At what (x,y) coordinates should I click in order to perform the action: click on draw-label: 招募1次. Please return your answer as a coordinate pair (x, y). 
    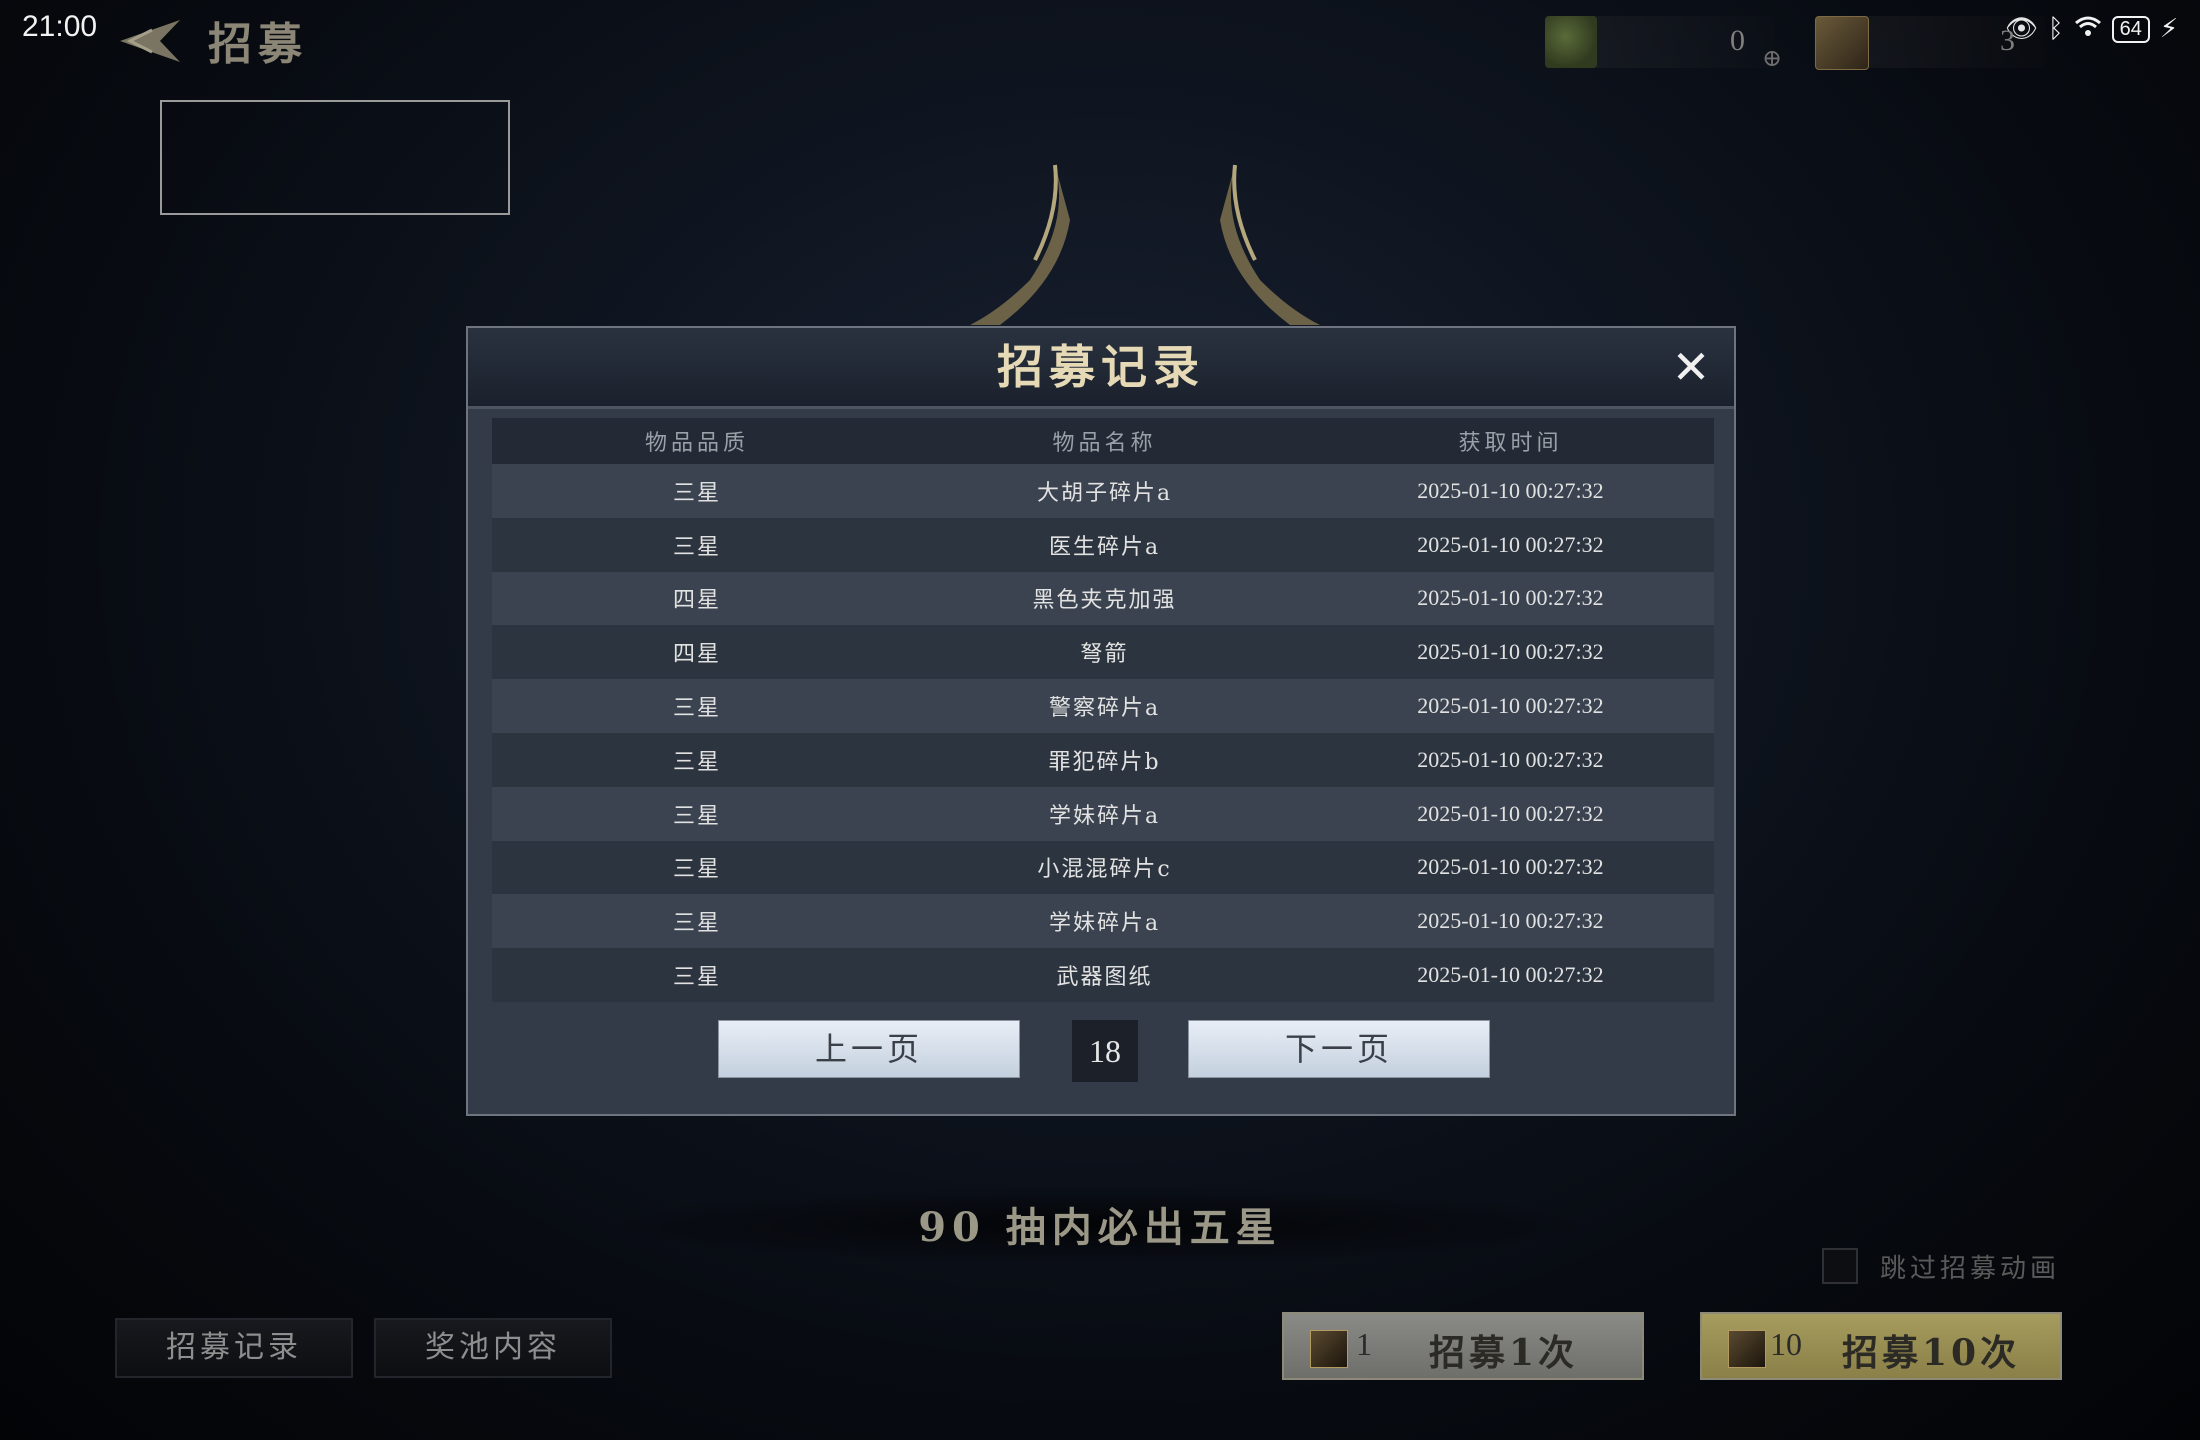
    Looking at the image, I should click on (1504, 1353).